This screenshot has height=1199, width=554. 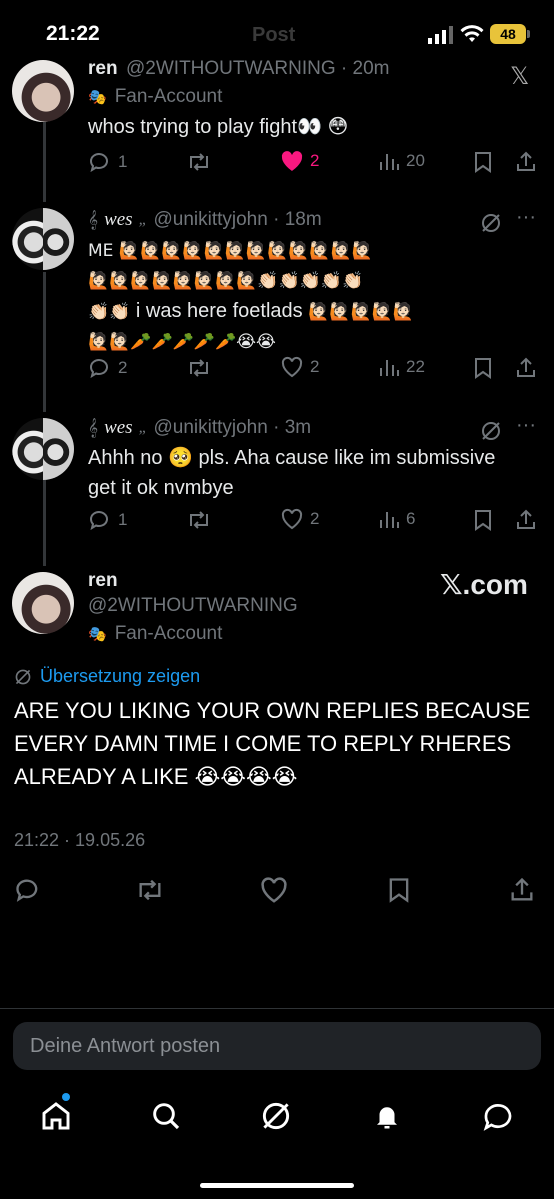 What do you see at coordinates (415, 160) in the screenshot?
I see `views-count: 20` at bounding box center [415, 160].